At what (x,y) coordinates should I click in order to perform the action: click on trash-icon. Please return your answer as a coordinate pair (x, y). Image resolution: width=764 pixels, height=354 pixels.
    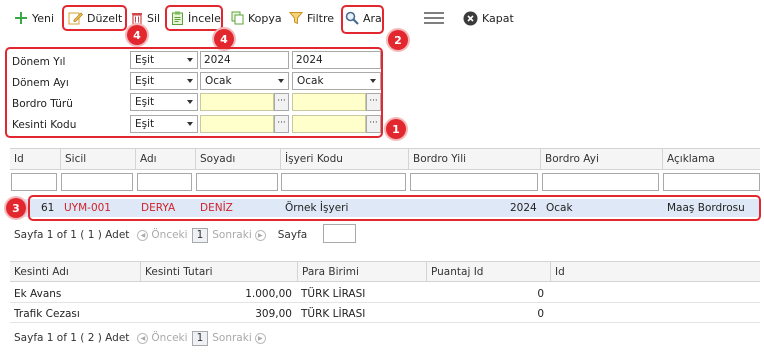
    Looking at the image, I should click on (137, 19).